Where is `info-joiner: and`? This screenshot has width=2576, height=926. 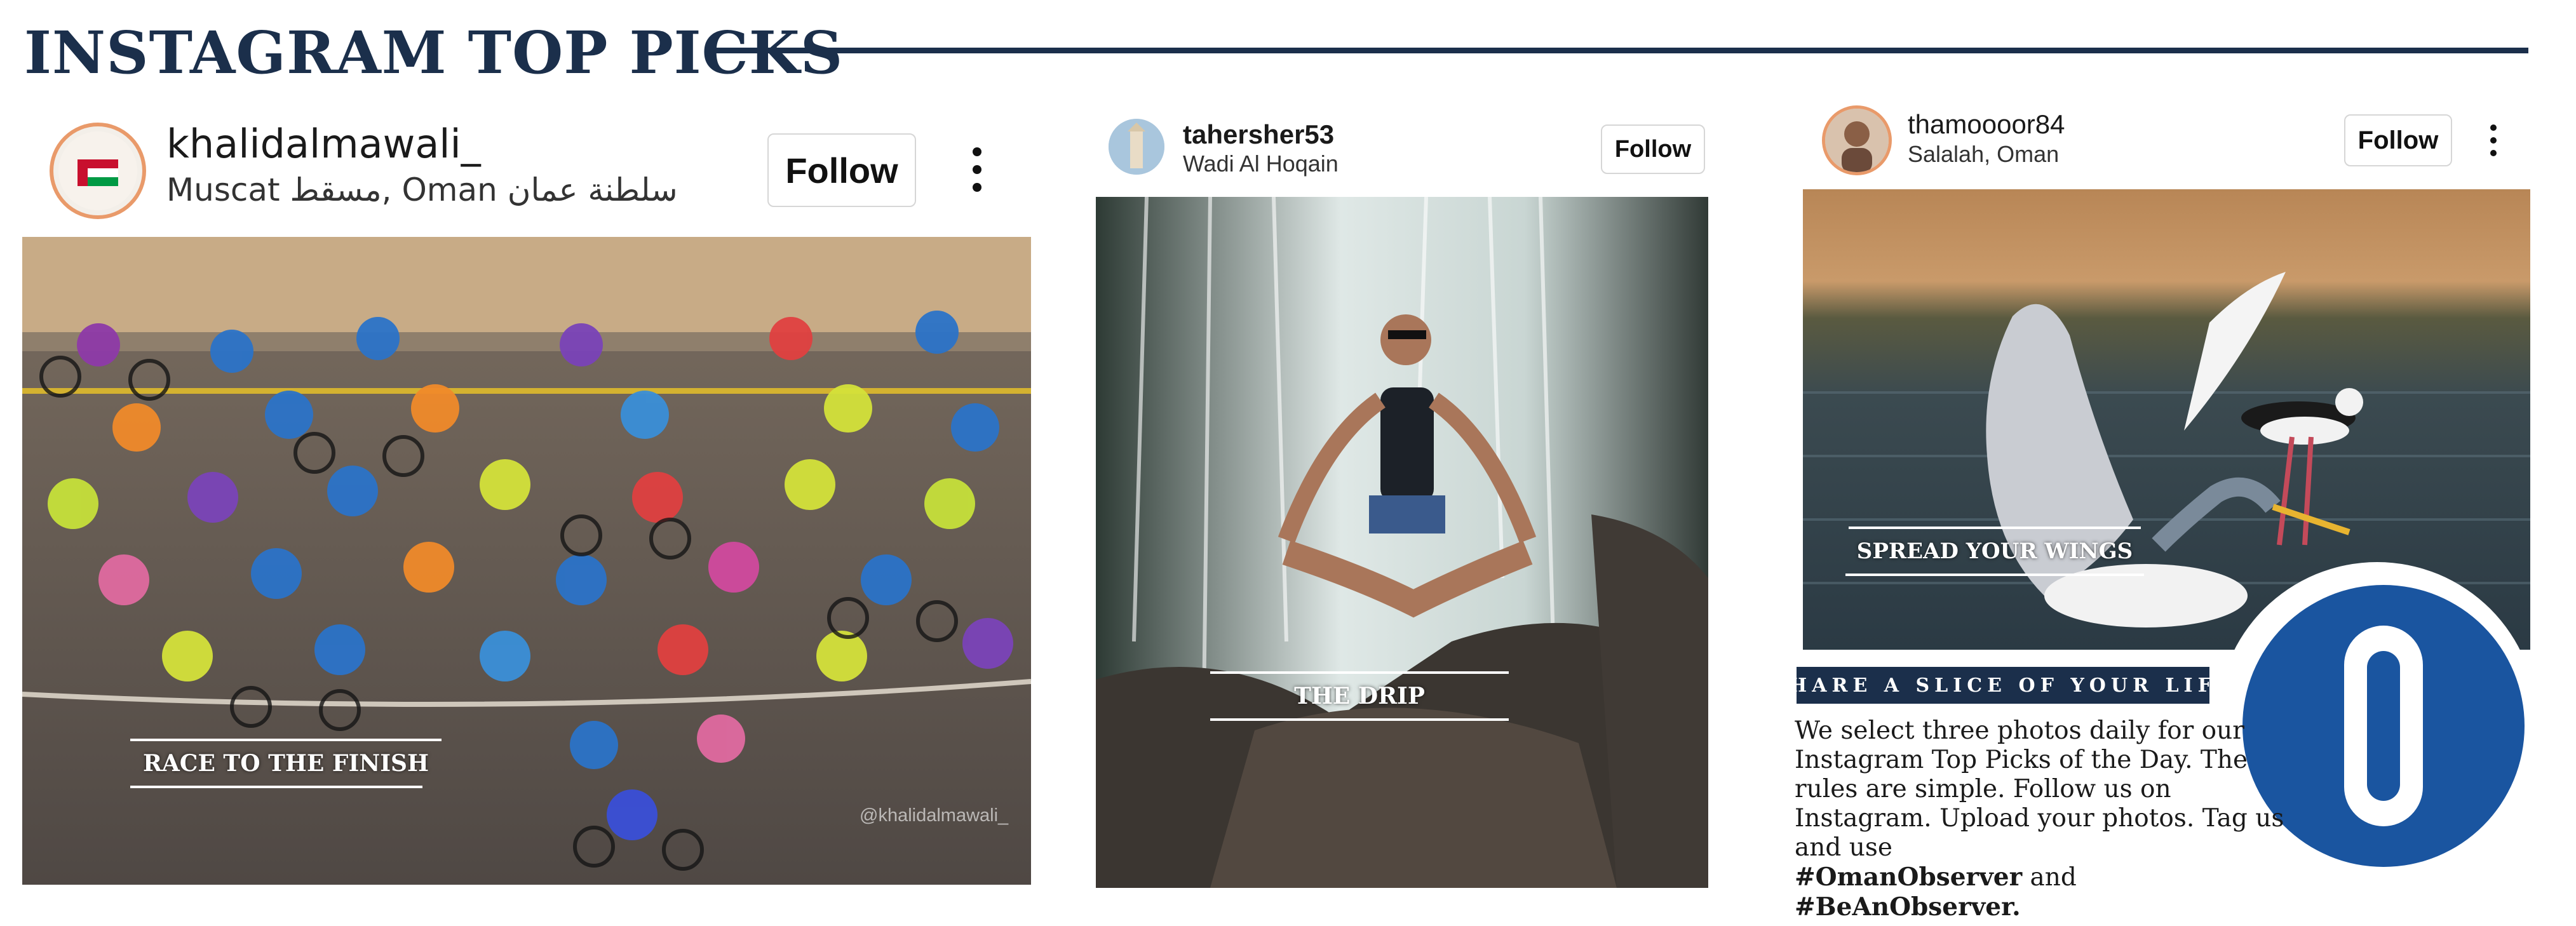
info-joiner: and is located at coordinates (2053, 877).